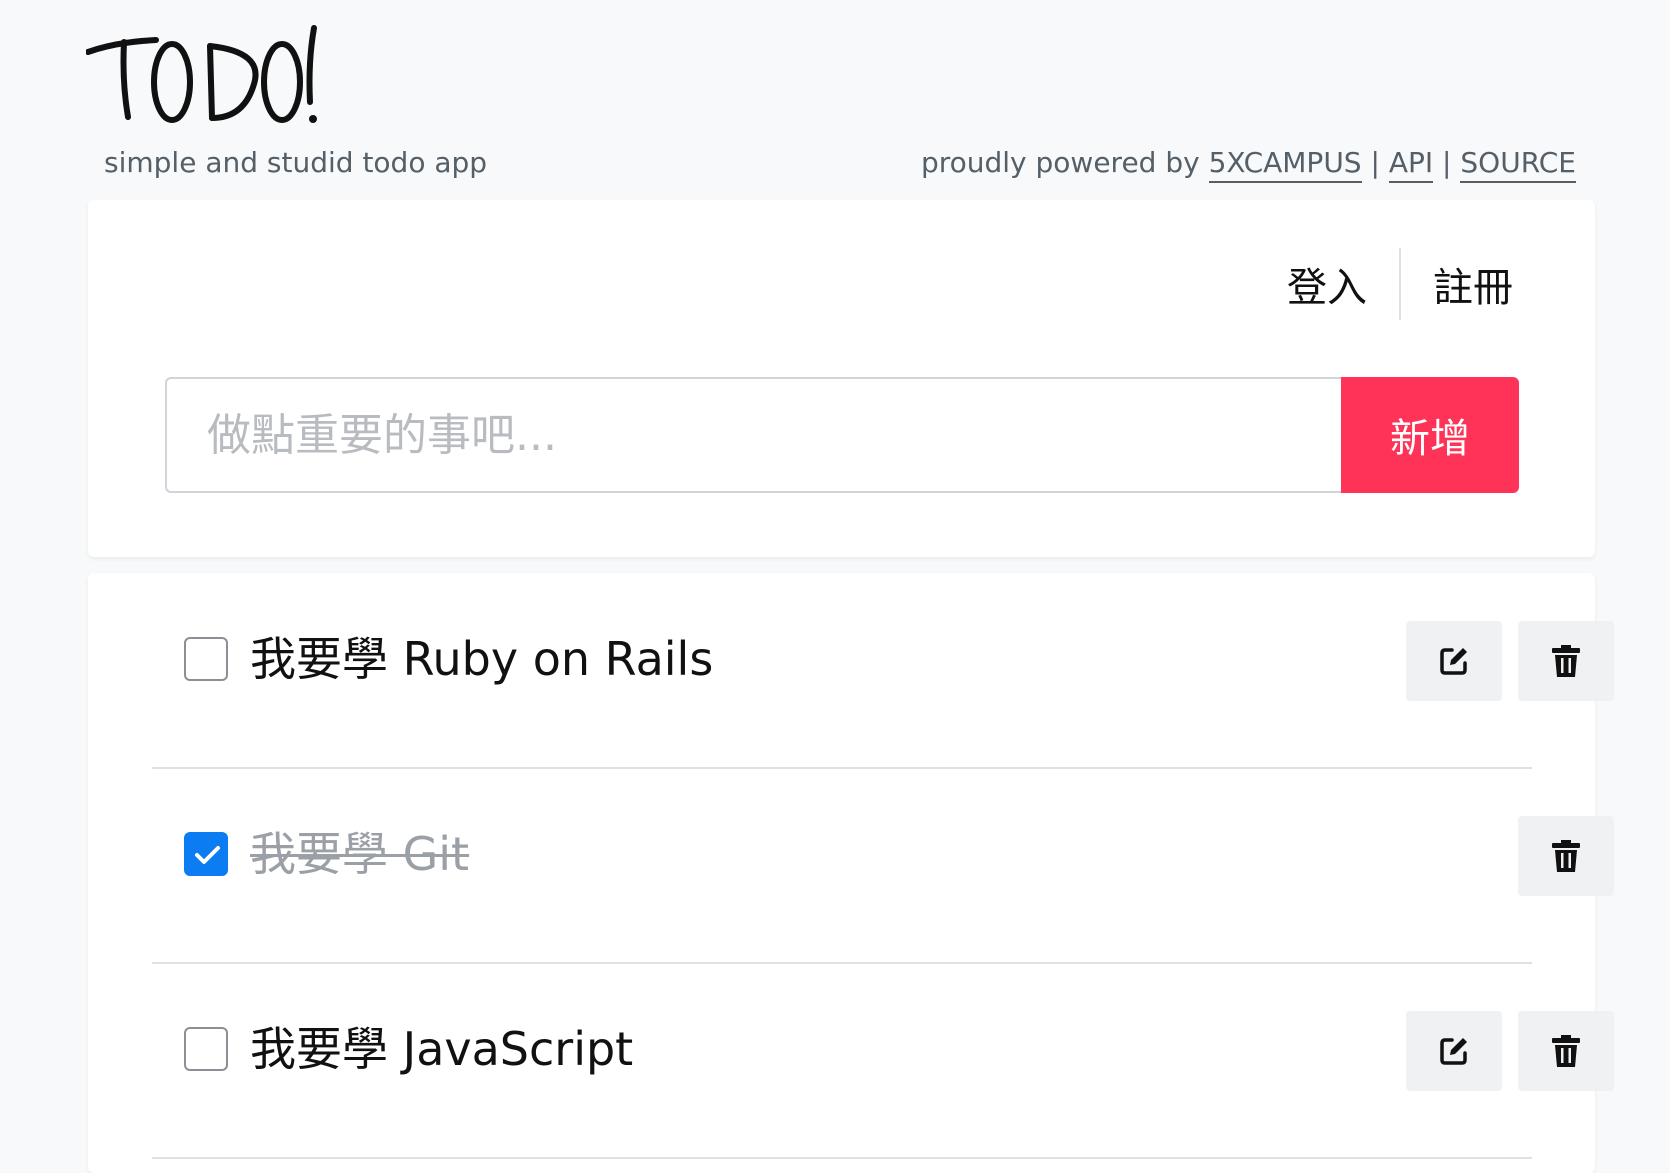  What do you see at coordinates (753, 435) in the screenshot?
I see `todo-input` at bounding box center [753, 435].